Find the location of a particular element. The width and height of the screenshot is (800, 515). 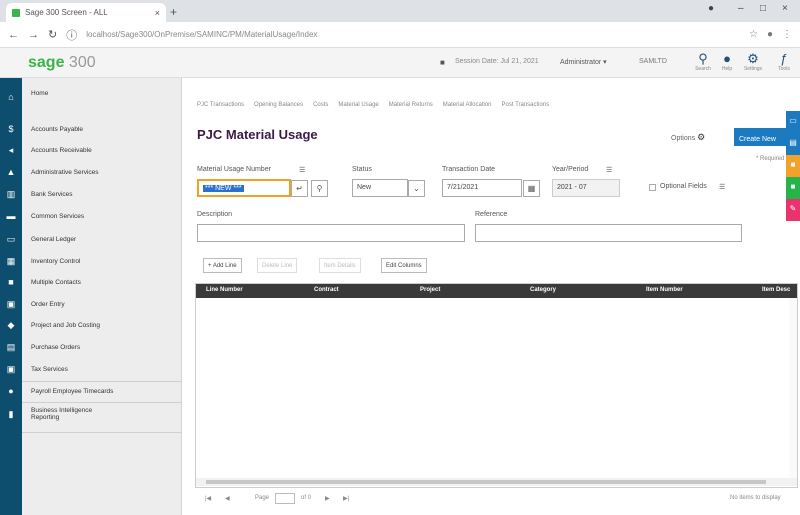

sidebar-item-accounts-receivable: Accounts Receivable is located at coordinates (102, 150).